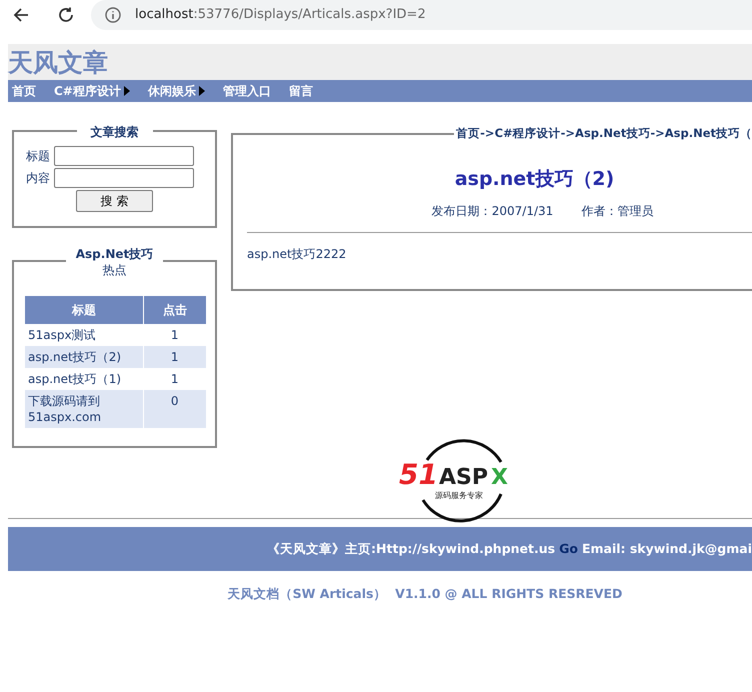 This screenshot has height=692, width=752. What do you see at coordinates (297, 254) in the screenshot?
I see `article-body: asp.net技巧2222` at bounding box center [297, 254].